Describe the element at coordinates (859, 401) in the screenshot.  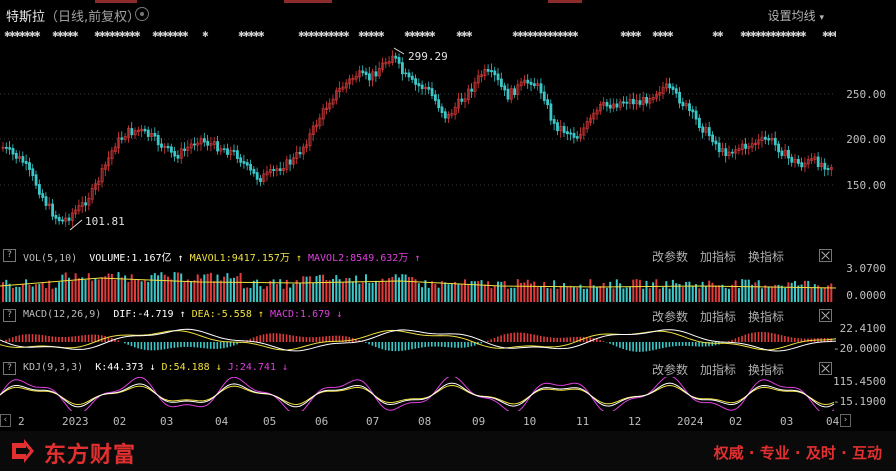
I see `kdj-axis-label: -15.1900` at that location.